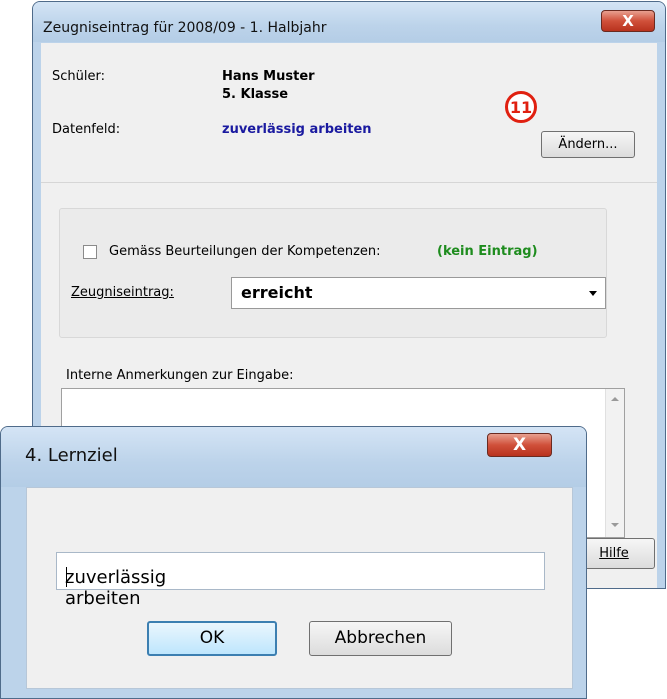 The image size is (667, 699). I want to click on step-number-badge: 11, so click(521, 107).